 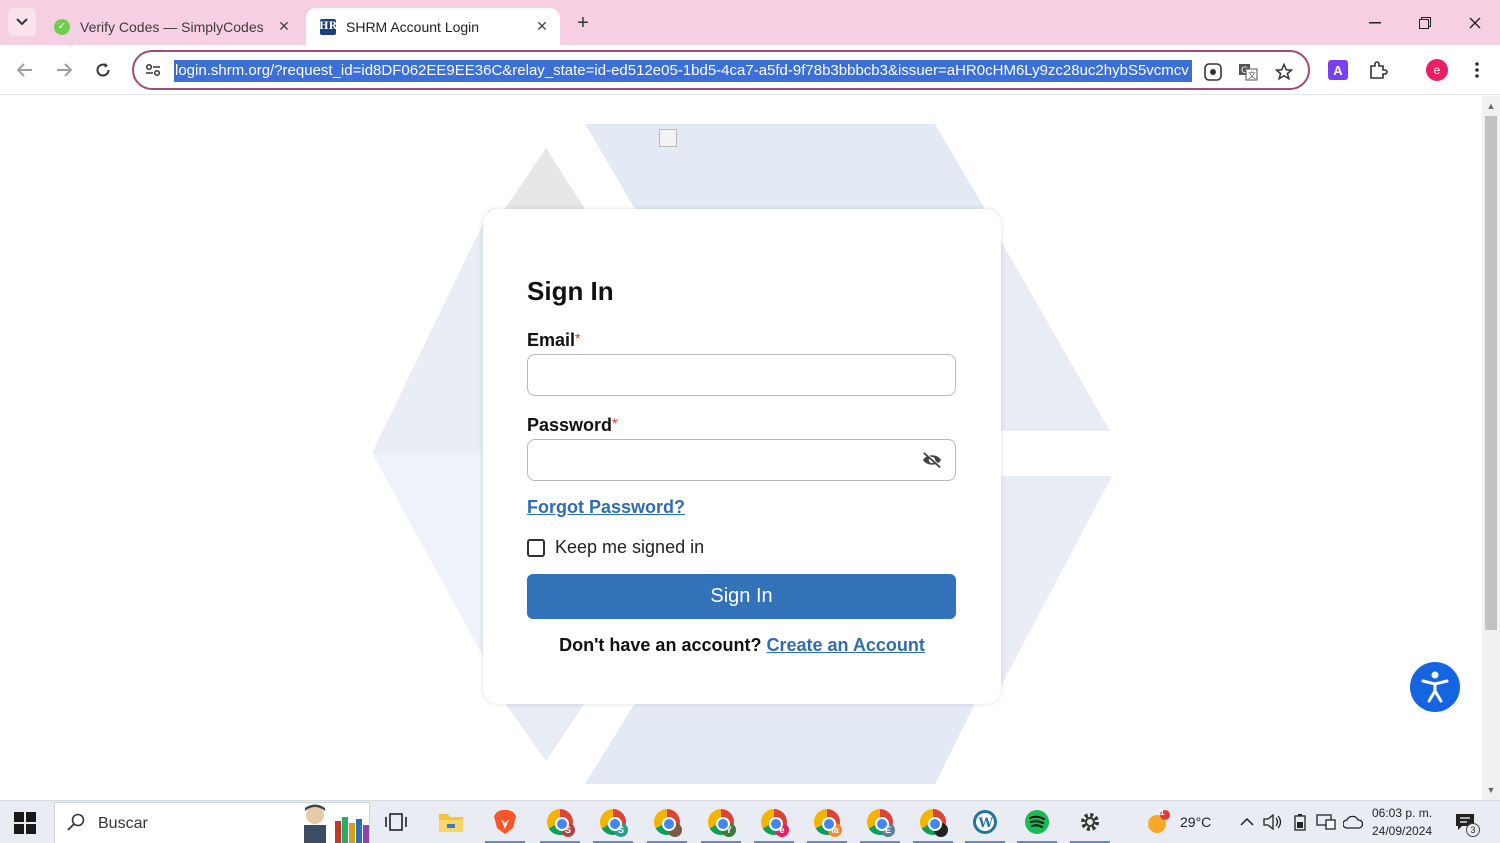 What do you see at coordinates (1326, 822) in the screenshot?
I see `network-ethernet-icon` at bounding box center [1326, 822].